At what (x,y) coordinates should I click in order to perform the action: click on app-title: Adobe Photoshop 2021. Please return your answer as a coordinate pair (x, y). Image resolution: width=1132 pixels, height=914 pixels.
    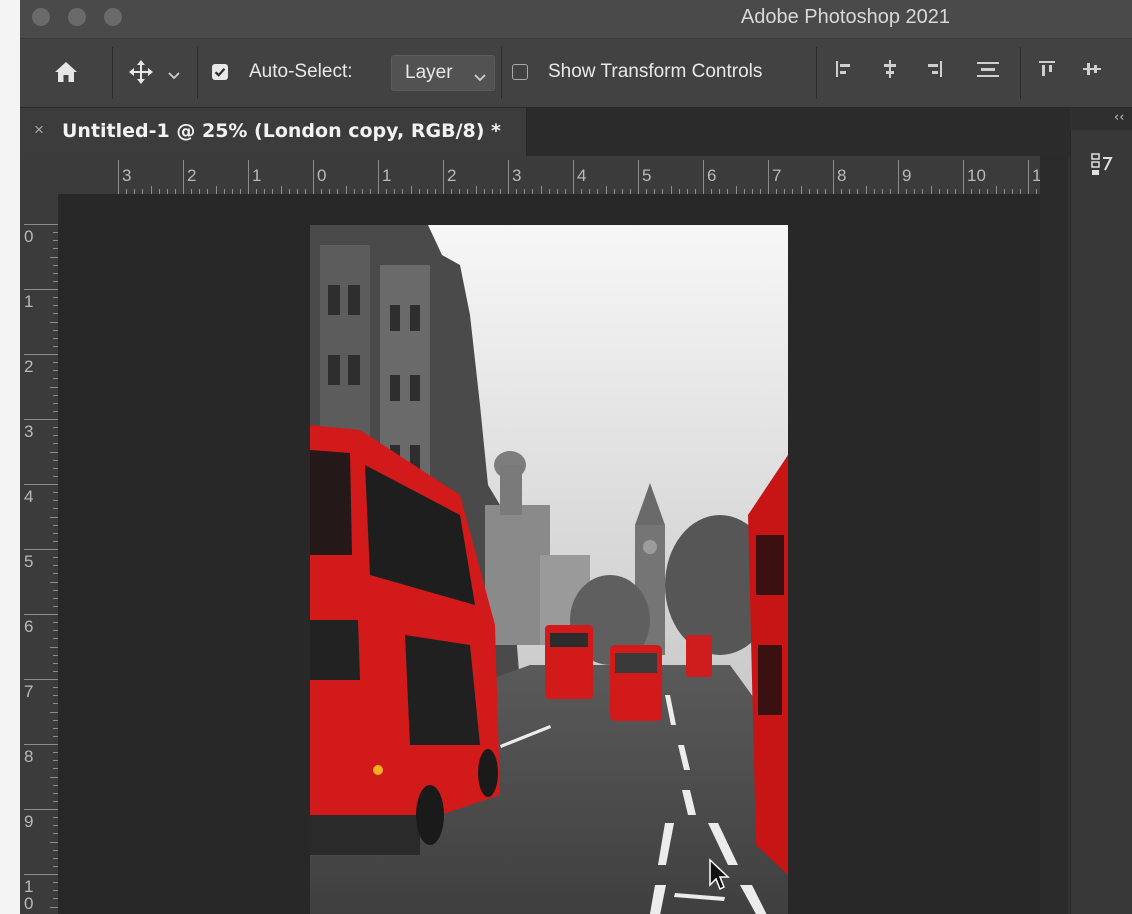
    Looking at the image, I should click on (845, 17).